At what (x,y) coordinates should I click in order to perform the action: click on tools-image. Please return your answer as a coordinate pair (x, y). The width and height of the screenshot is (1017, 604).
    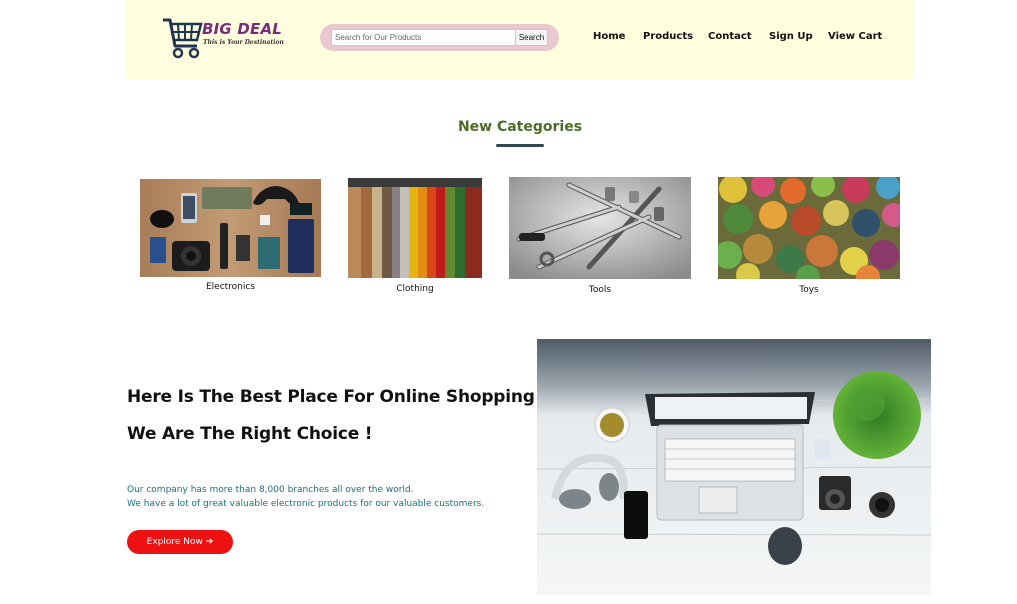
    Looking at the image, I should click on (600, 228).